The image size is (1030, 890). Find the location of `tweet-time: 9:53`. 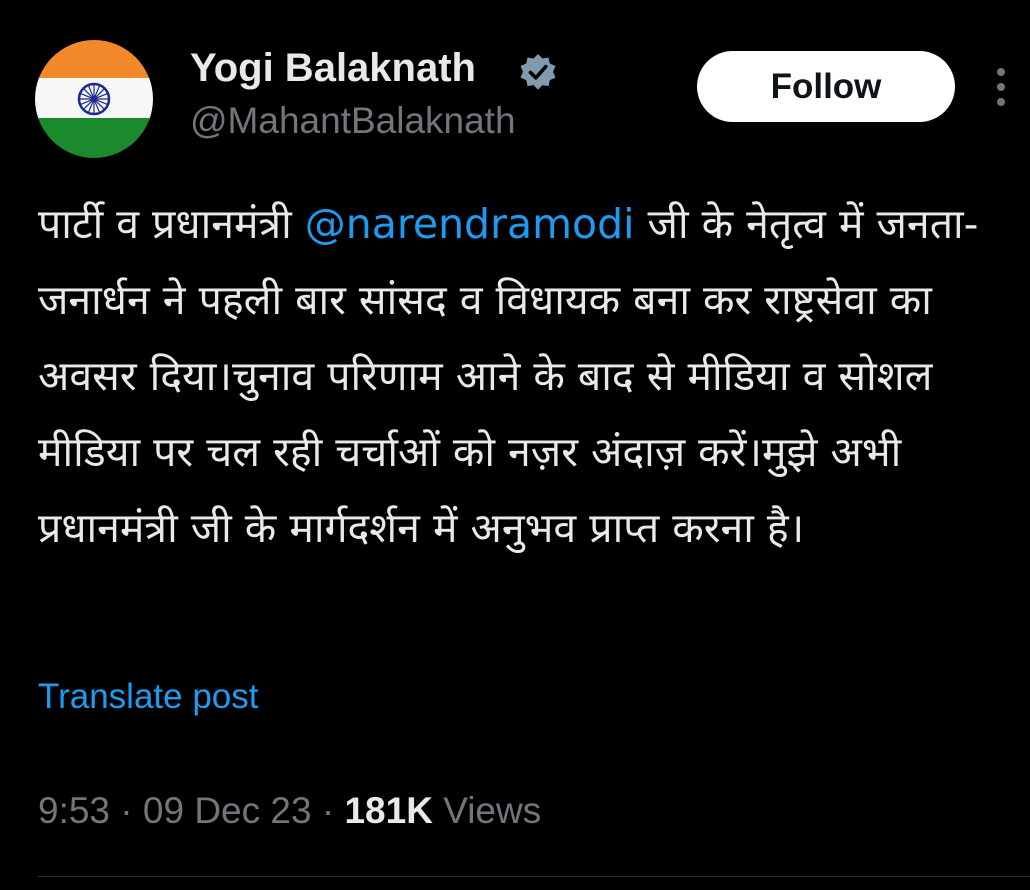

tweet-time: 9:53 is located at coordinates (74, 810).